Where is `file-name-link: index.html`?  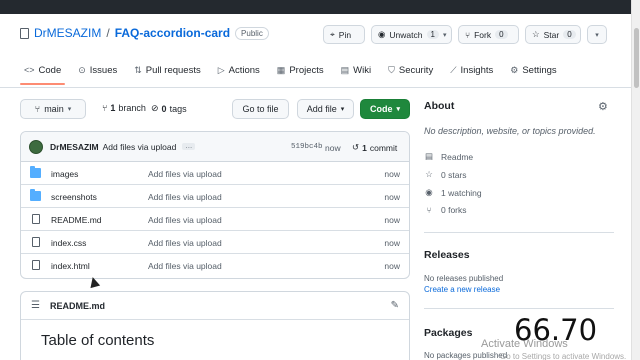 file-name-link: index.html is located at coordinates (70, 266).